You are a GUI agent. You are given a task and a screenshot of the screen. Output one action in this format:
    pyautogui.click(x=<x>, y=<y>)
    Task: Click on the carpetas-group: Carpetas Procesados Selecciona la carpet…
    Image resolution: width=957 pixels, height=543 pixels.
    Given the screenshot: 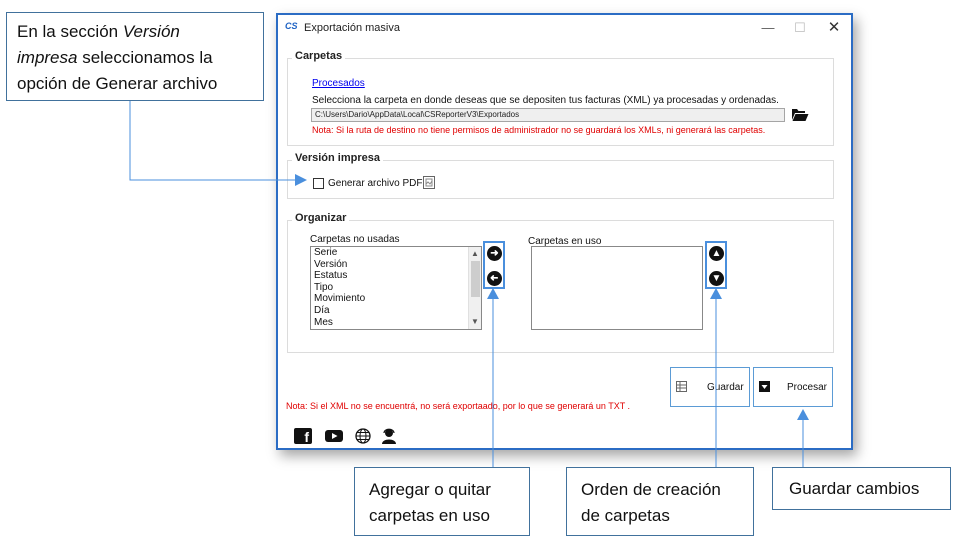 What is the action you would take?
    pyautogui.click(x=560, y=98)
    